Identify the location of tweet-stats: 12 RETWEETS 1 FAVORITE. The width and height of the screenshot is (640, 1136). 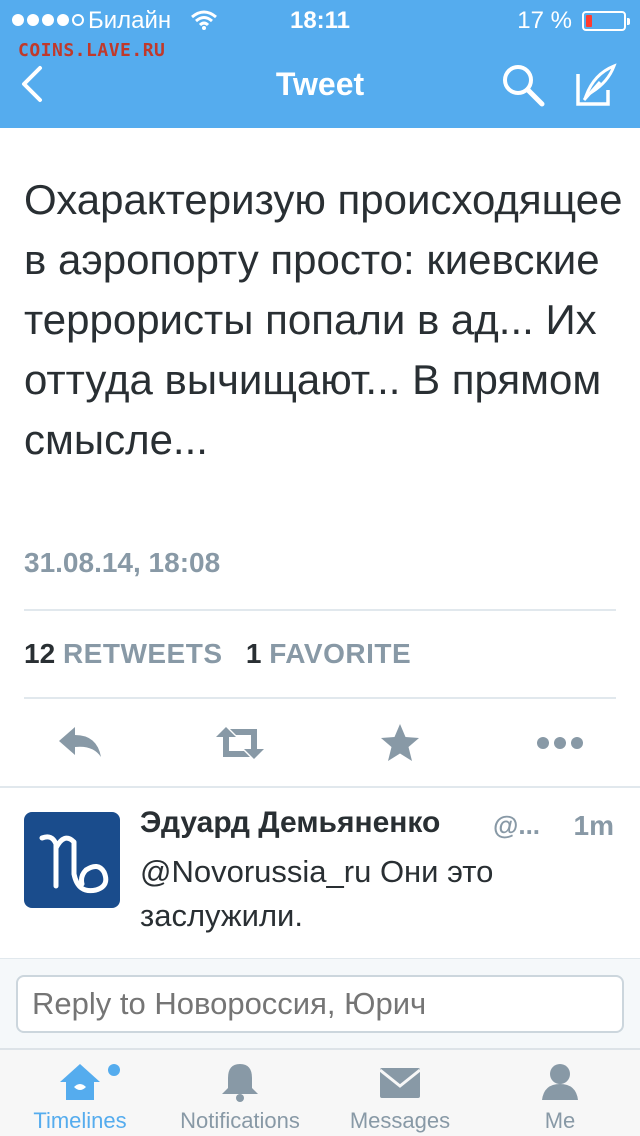
(217, 654).